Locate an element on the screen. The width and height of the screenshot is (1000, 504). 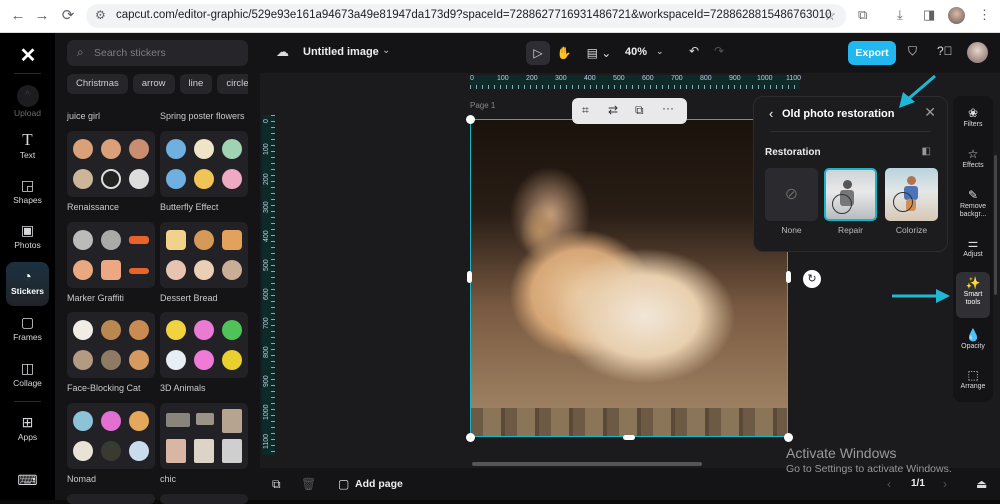
document-title: Untitled image is located at coordinates (341, 52).